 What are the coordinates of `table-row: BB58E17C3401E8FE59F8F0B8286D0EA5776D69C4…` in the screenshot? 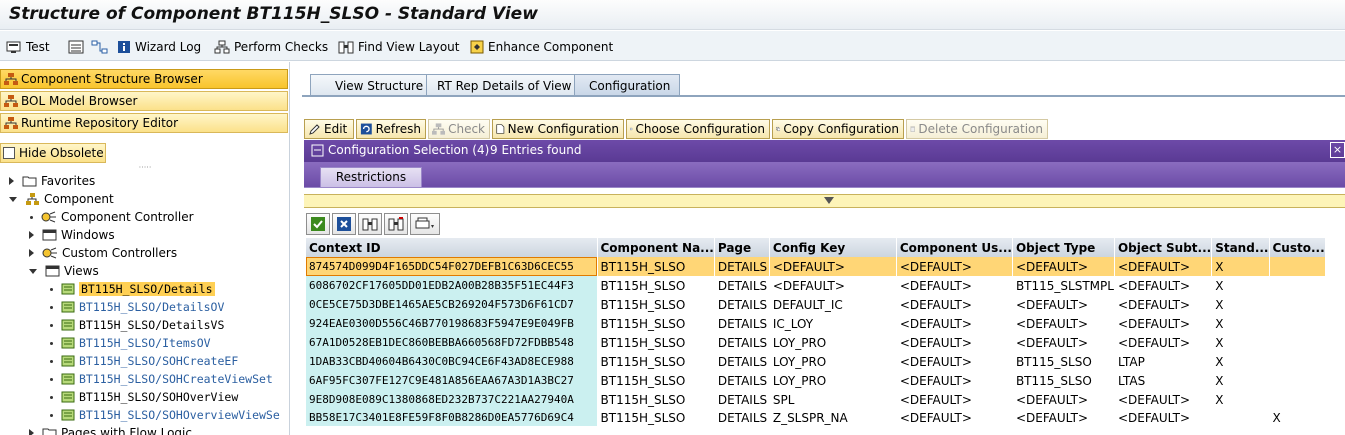 It's located at (815, 417).